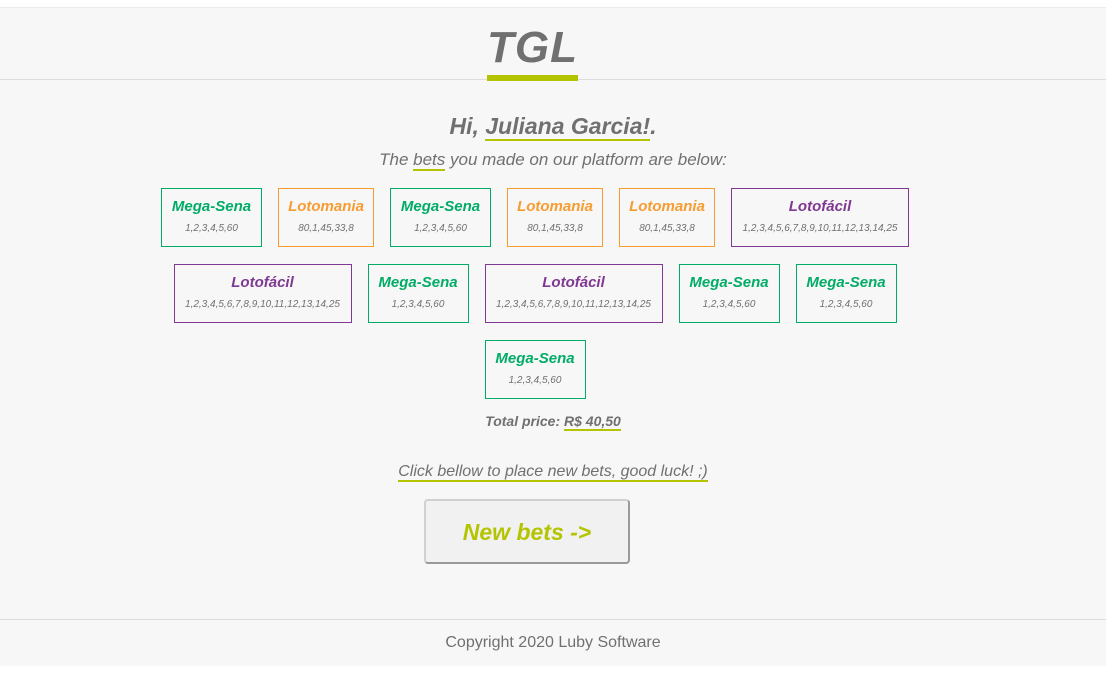 The image size is (1106, 686). Describe the element at coordinates (527, 531) in the screenshot. I see `new-bets-button: New bets ->` at that location.